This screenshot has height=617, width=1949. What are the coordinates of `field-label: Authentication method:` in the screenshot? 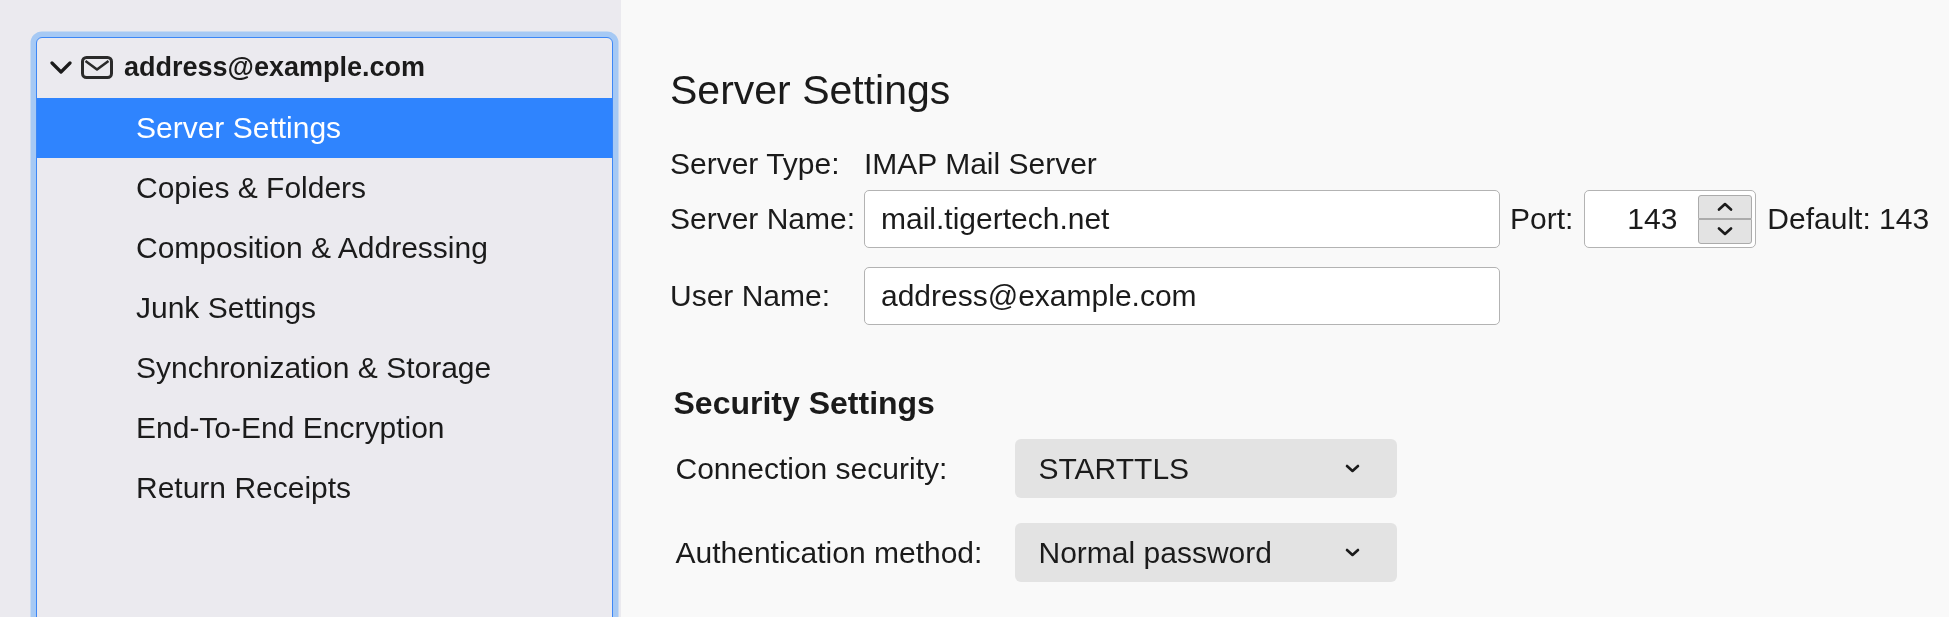 It's located at (829, 552).